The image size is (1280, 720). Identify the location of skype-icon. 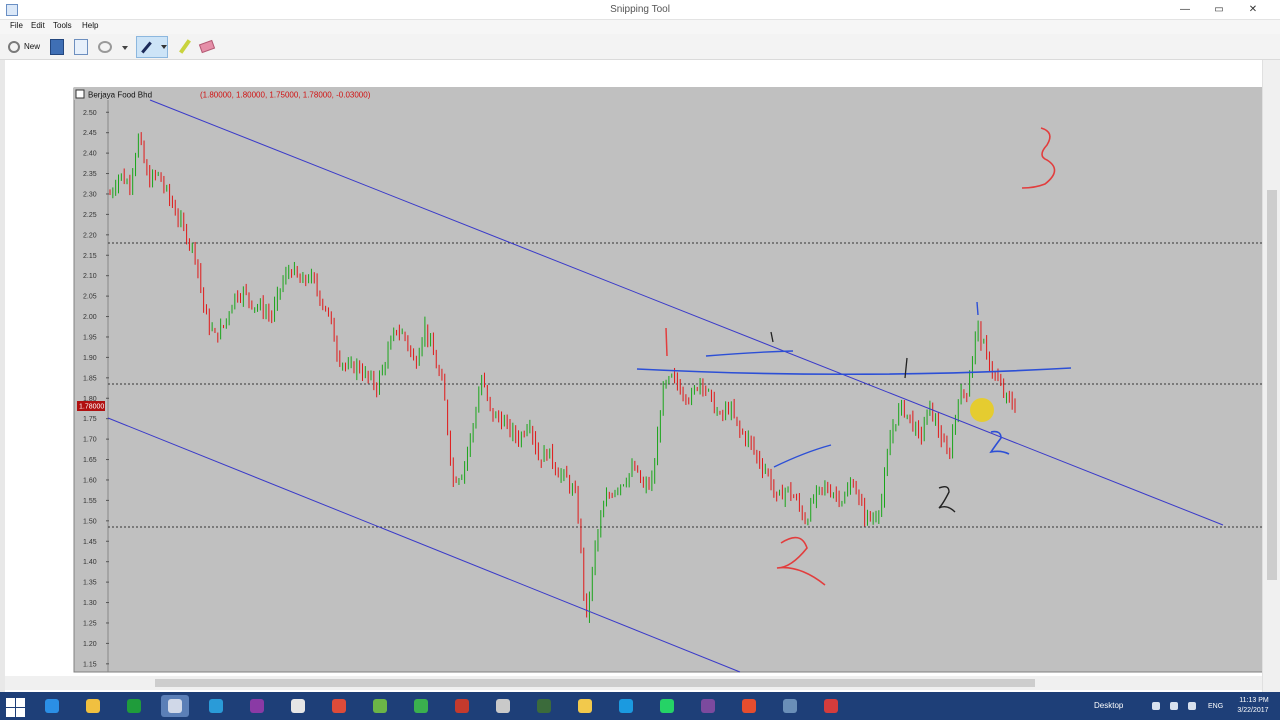
(626, 706).